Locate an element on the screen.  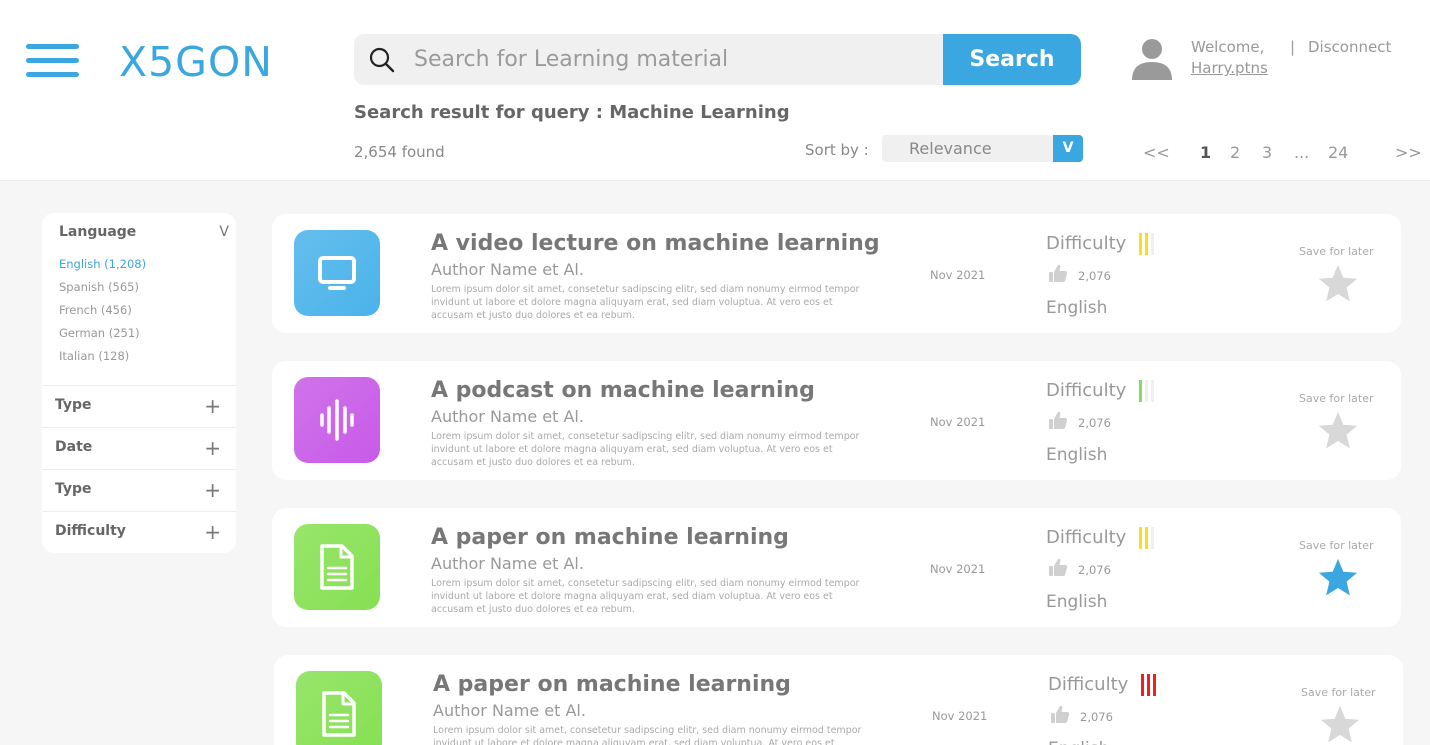
disconnect-link: Disconnect is located at coordinates (1349, 47).